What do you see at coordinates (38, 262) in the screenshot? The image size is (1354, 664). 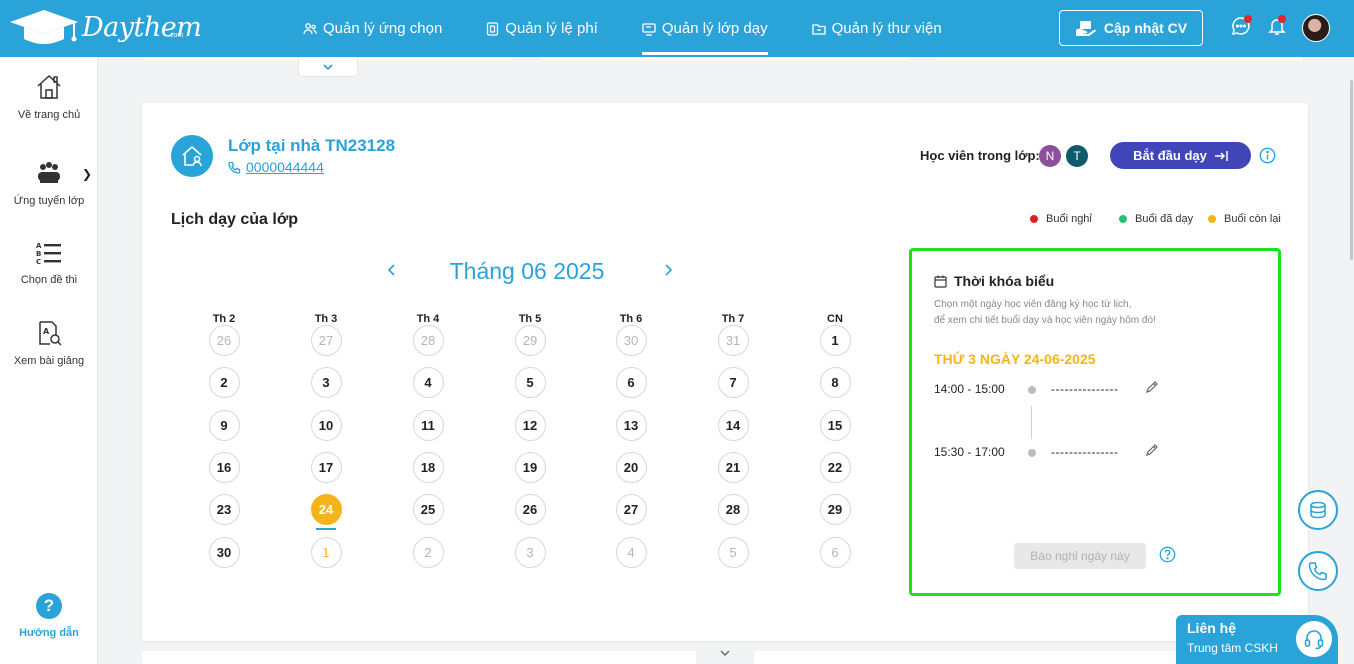 I see `svg-text: C` at bounding box center [38, 262].